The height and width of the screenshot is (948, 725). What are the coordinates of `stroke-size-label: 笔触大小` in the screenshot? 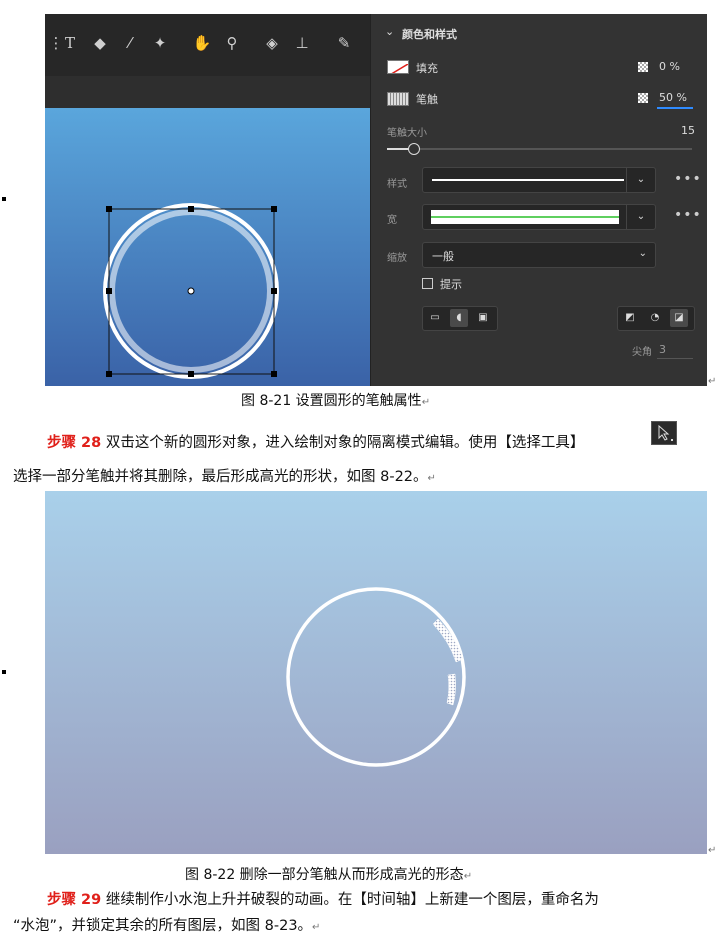 It's located at (407, 133).